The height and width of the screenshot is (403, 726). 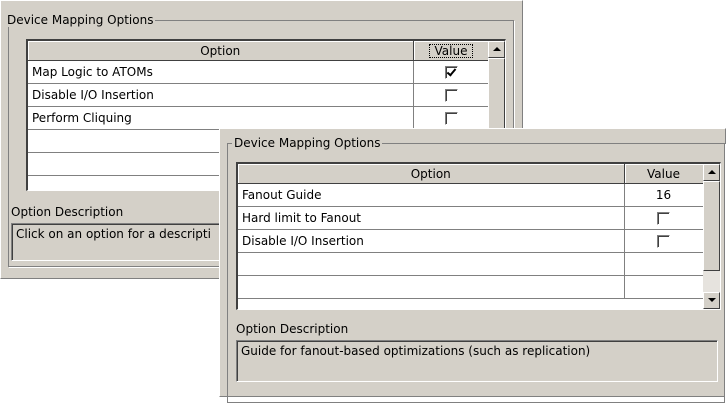 I want to click on option-name: Fanout Guide, so click(x=431, y=195).